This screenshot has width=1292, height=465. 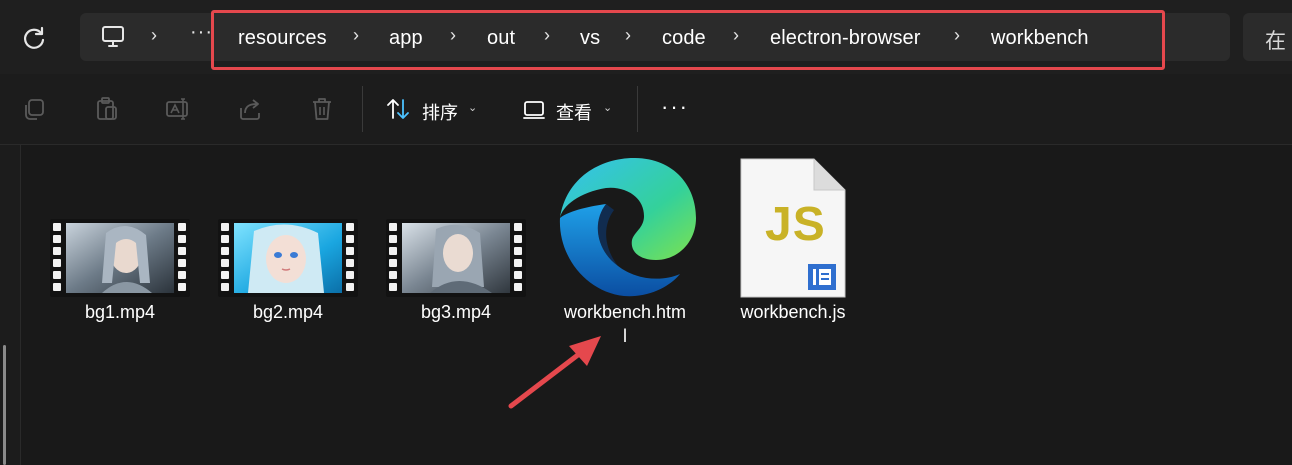 I want to click on scrollbar, so click(x=4, y=405).